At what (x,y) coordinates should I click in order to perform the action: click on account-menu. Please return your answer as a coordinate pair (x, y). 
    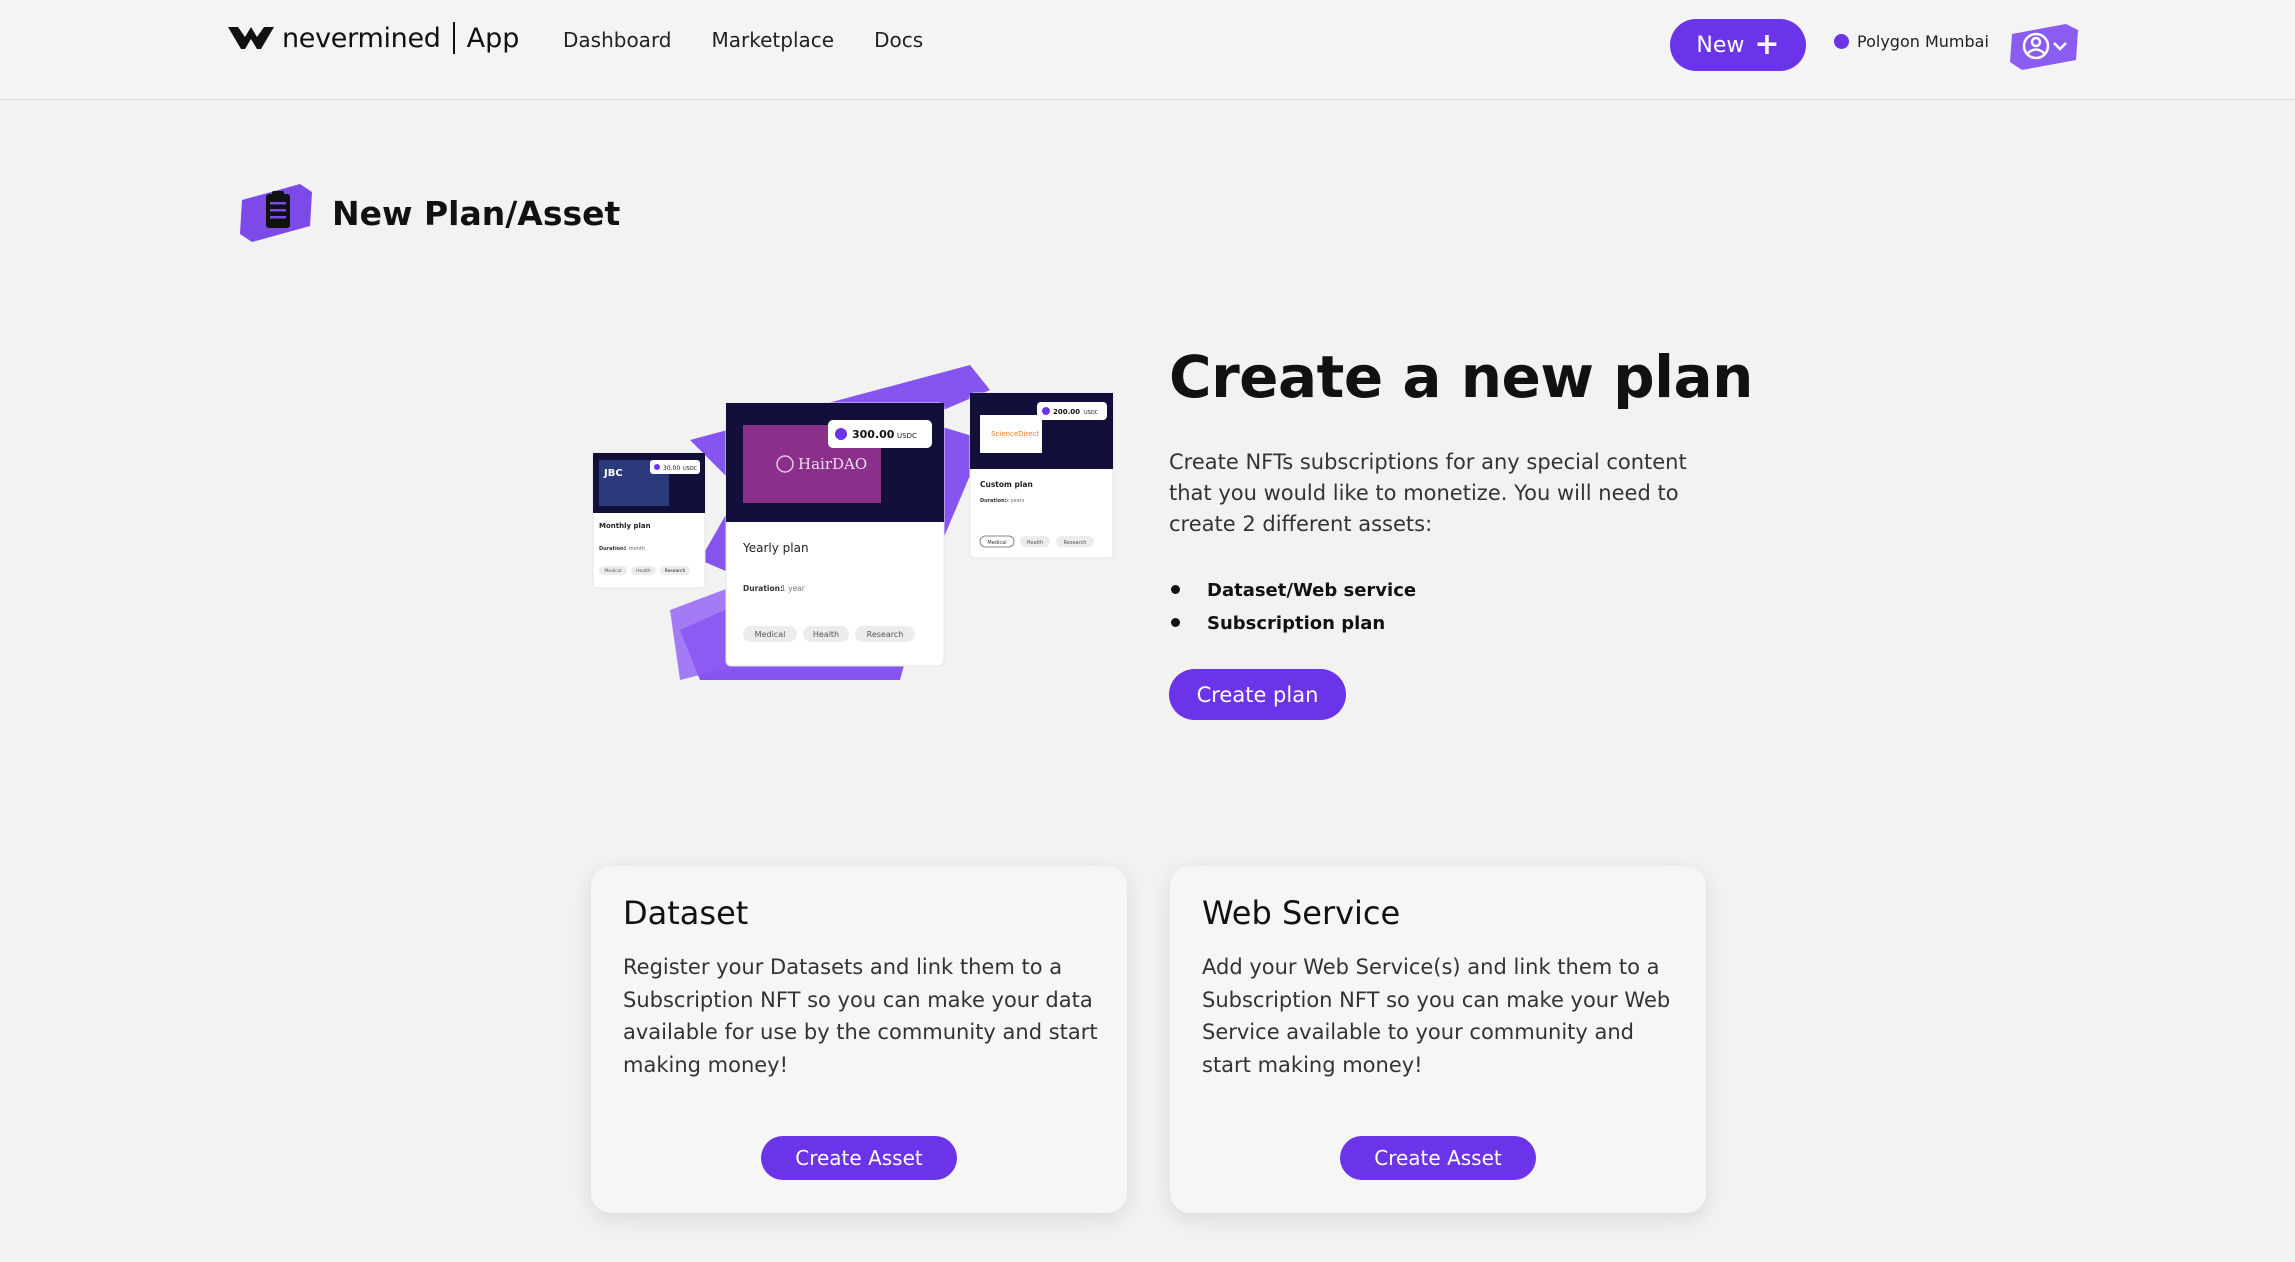
    Looking at the image, I should click on (2044, 46).